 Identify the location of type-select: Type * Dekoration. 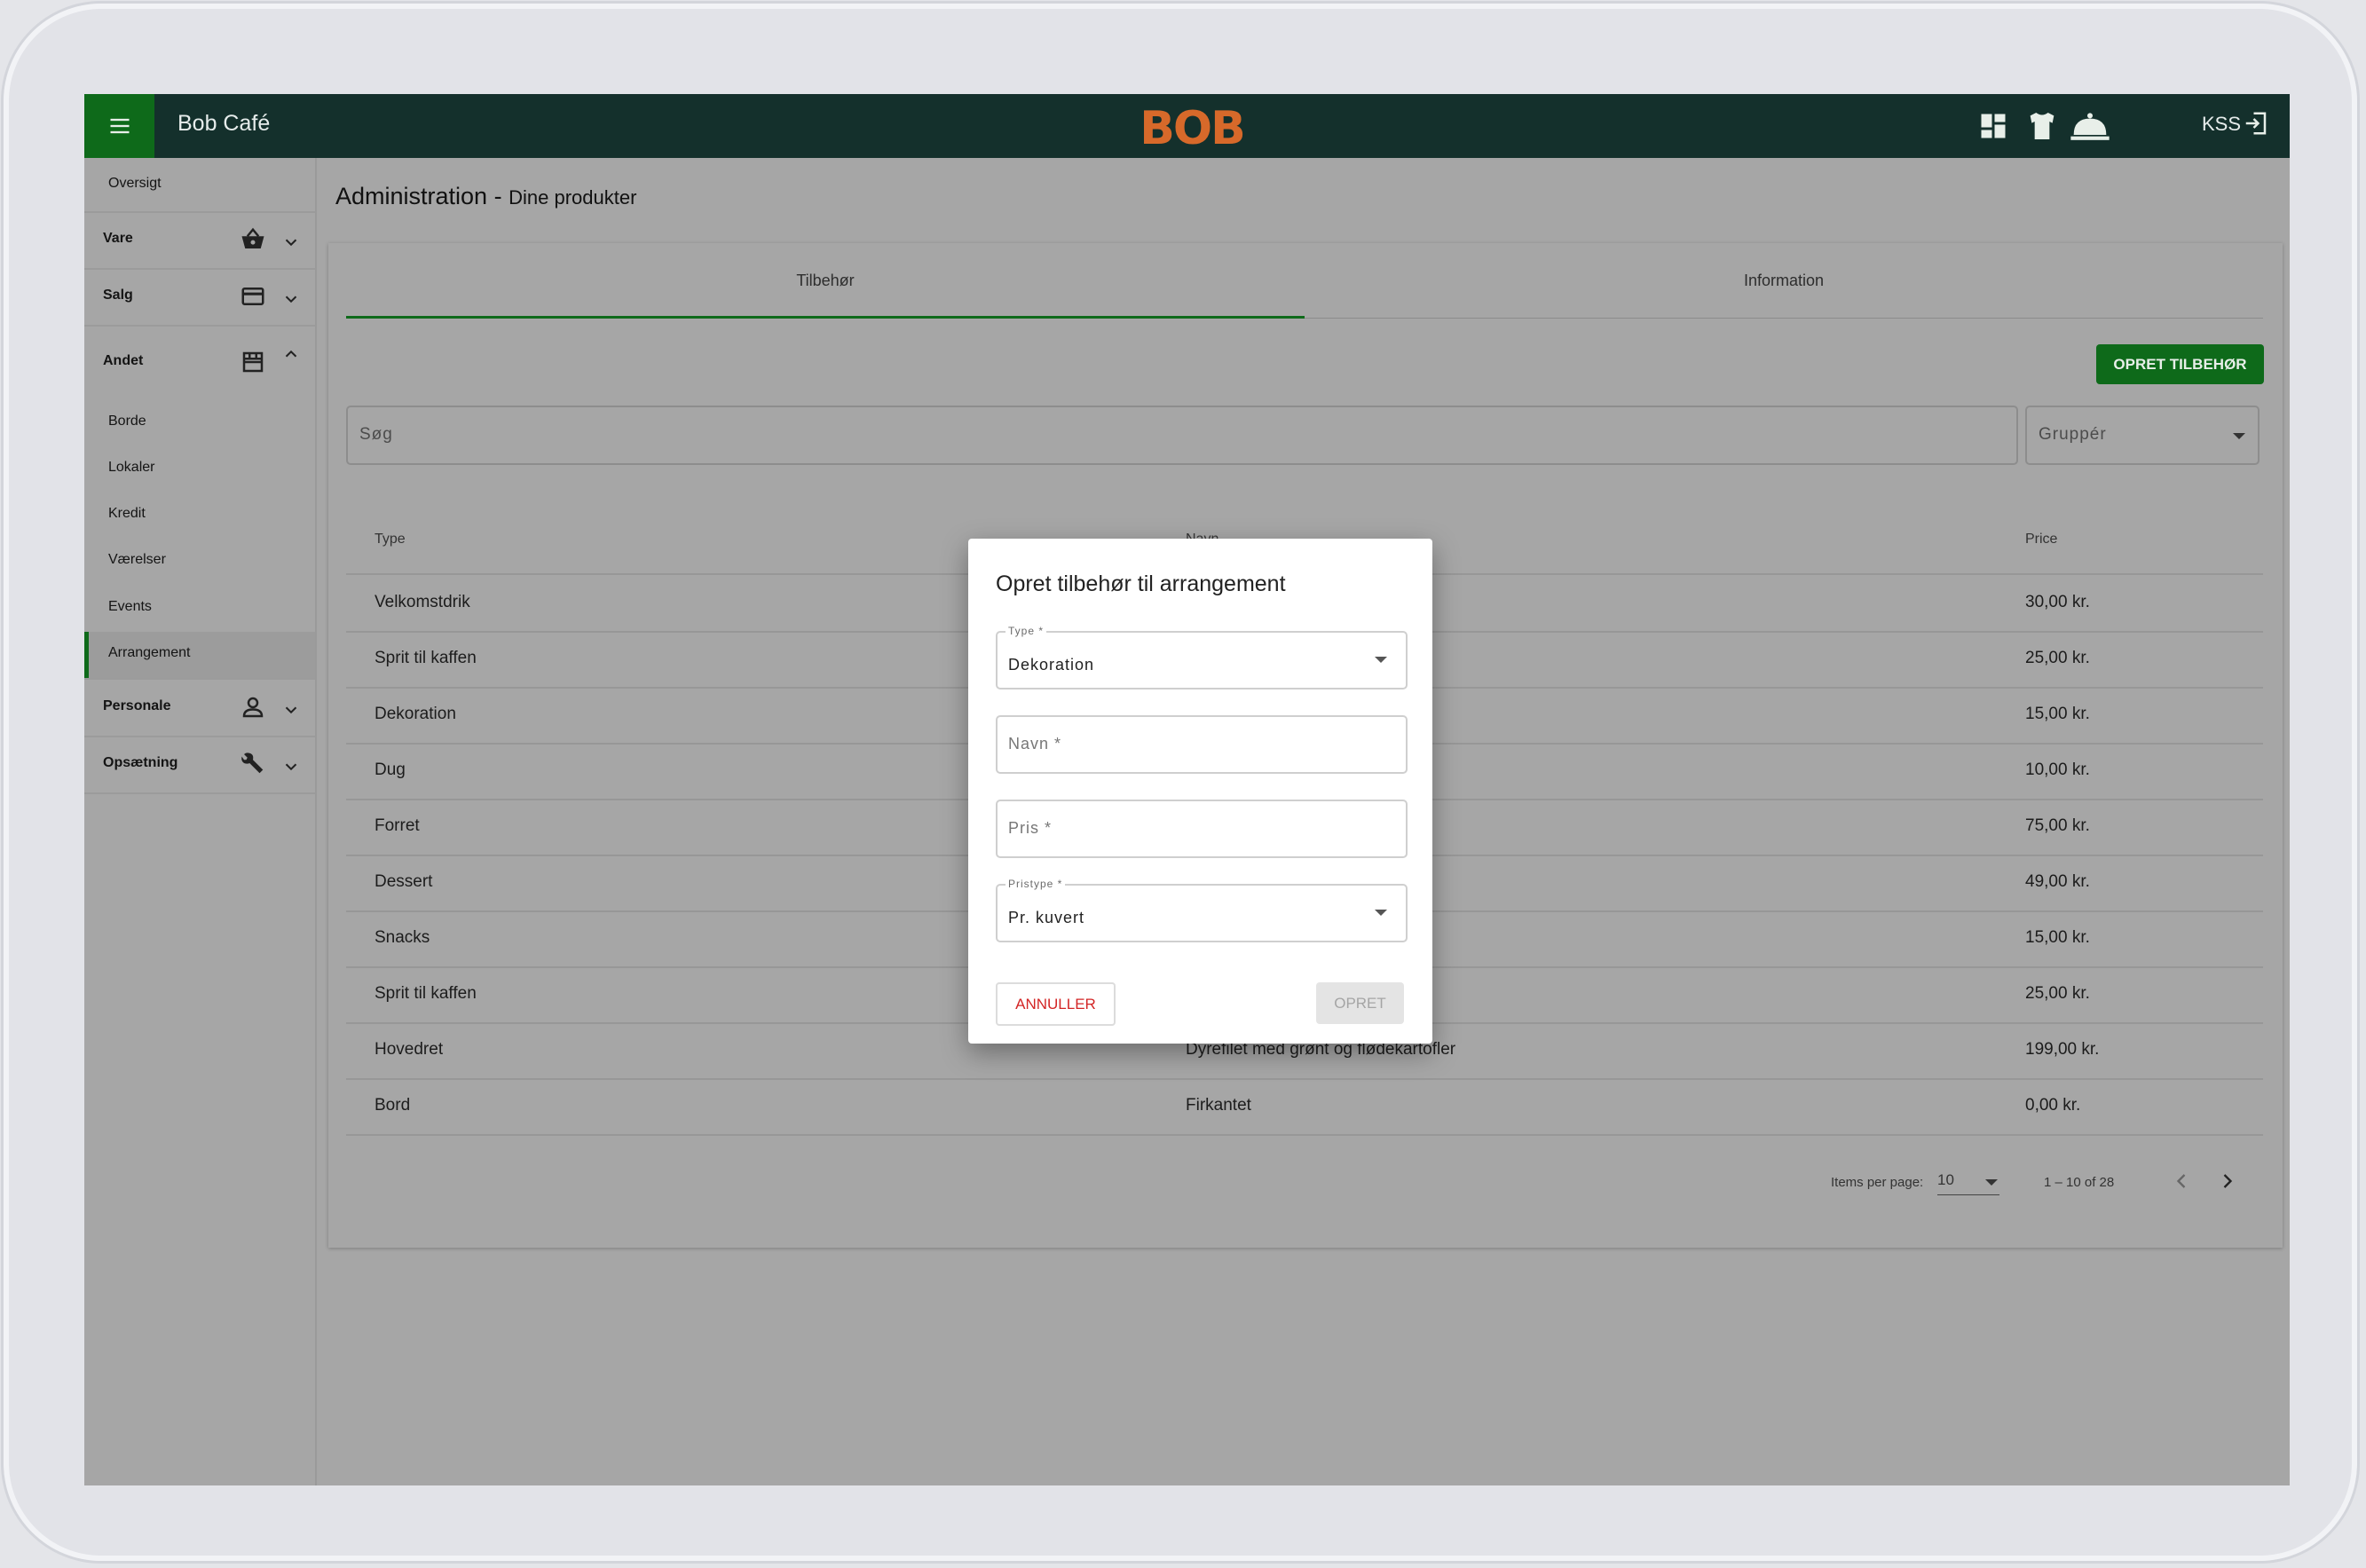
(1202, 657).